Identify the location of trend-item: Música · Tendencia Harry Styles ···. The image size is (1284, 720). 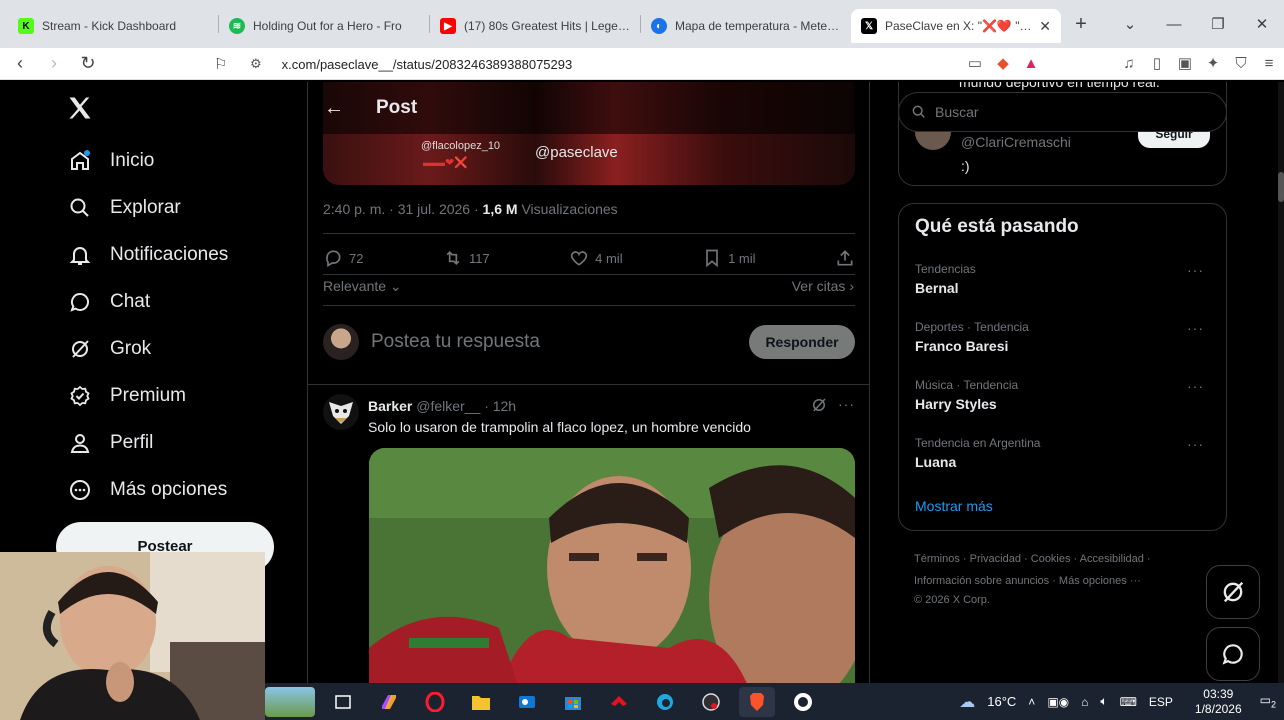
(1063, 395).